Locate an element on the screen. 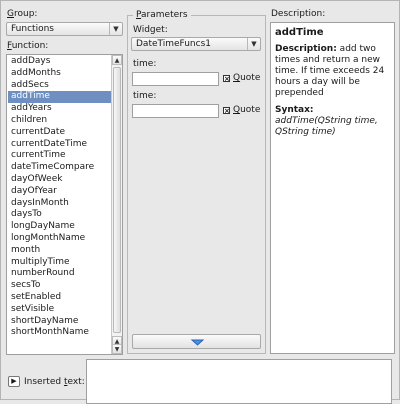 The image size is (400, 404). description-label: Description: is located at coordinates (298, 14).